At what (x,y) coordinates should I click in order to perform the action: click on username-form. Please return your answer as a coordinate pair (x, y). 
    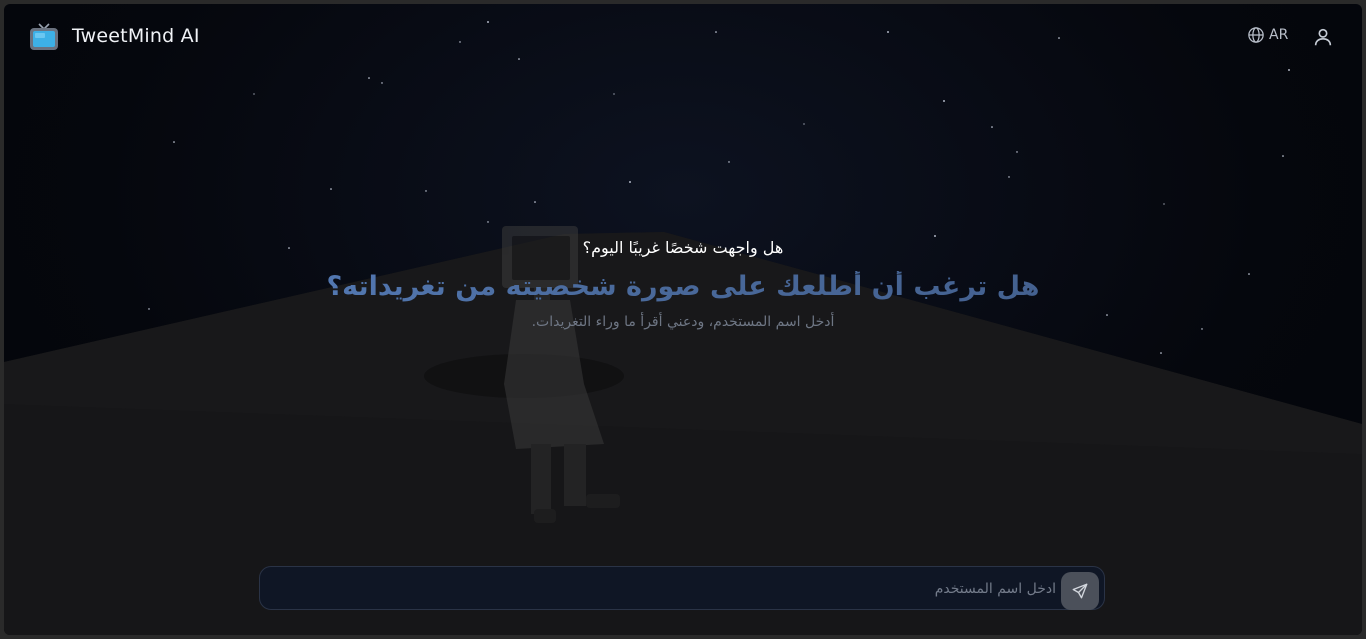
    Looking at the image, I should click on (682, 588).